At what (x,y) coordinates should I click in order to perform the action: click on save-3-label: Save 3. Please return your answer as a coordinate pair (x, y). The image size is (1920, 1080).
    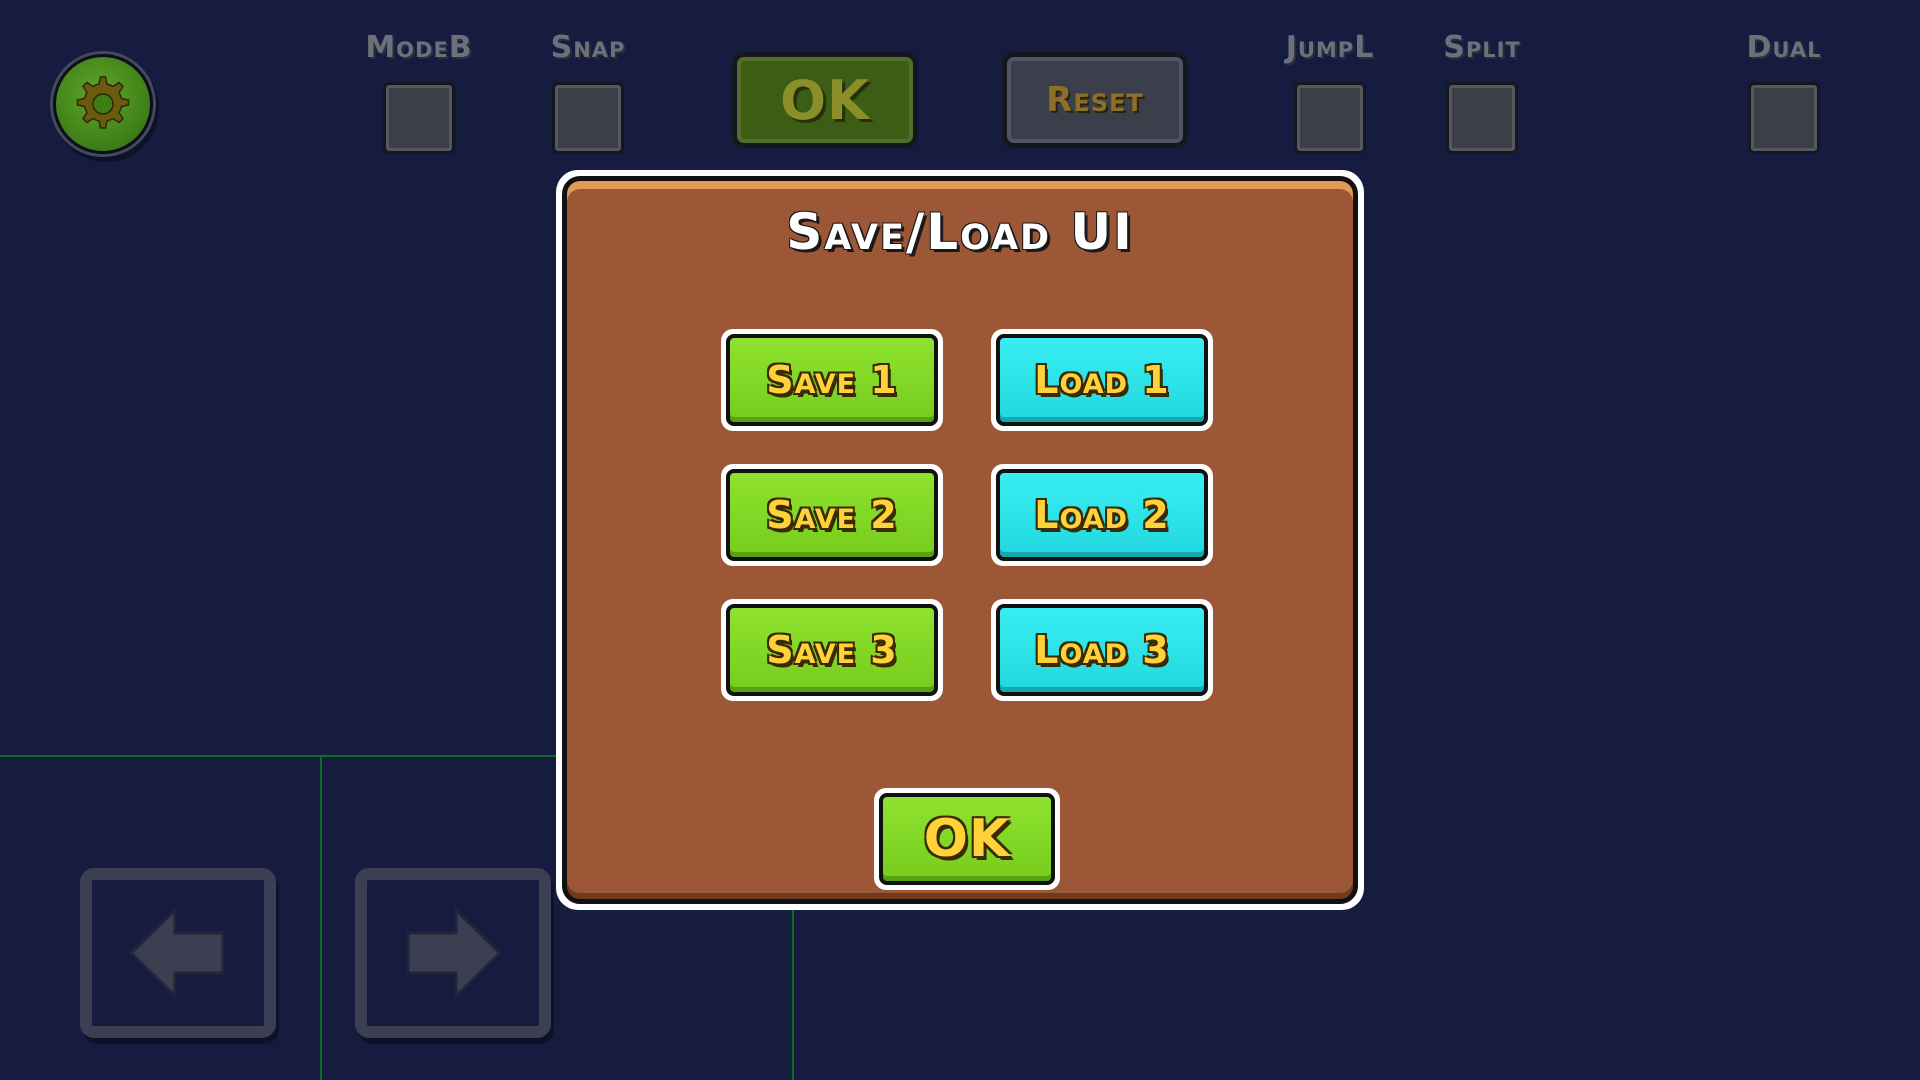
    Looking at the image, I should click on (832, 650).